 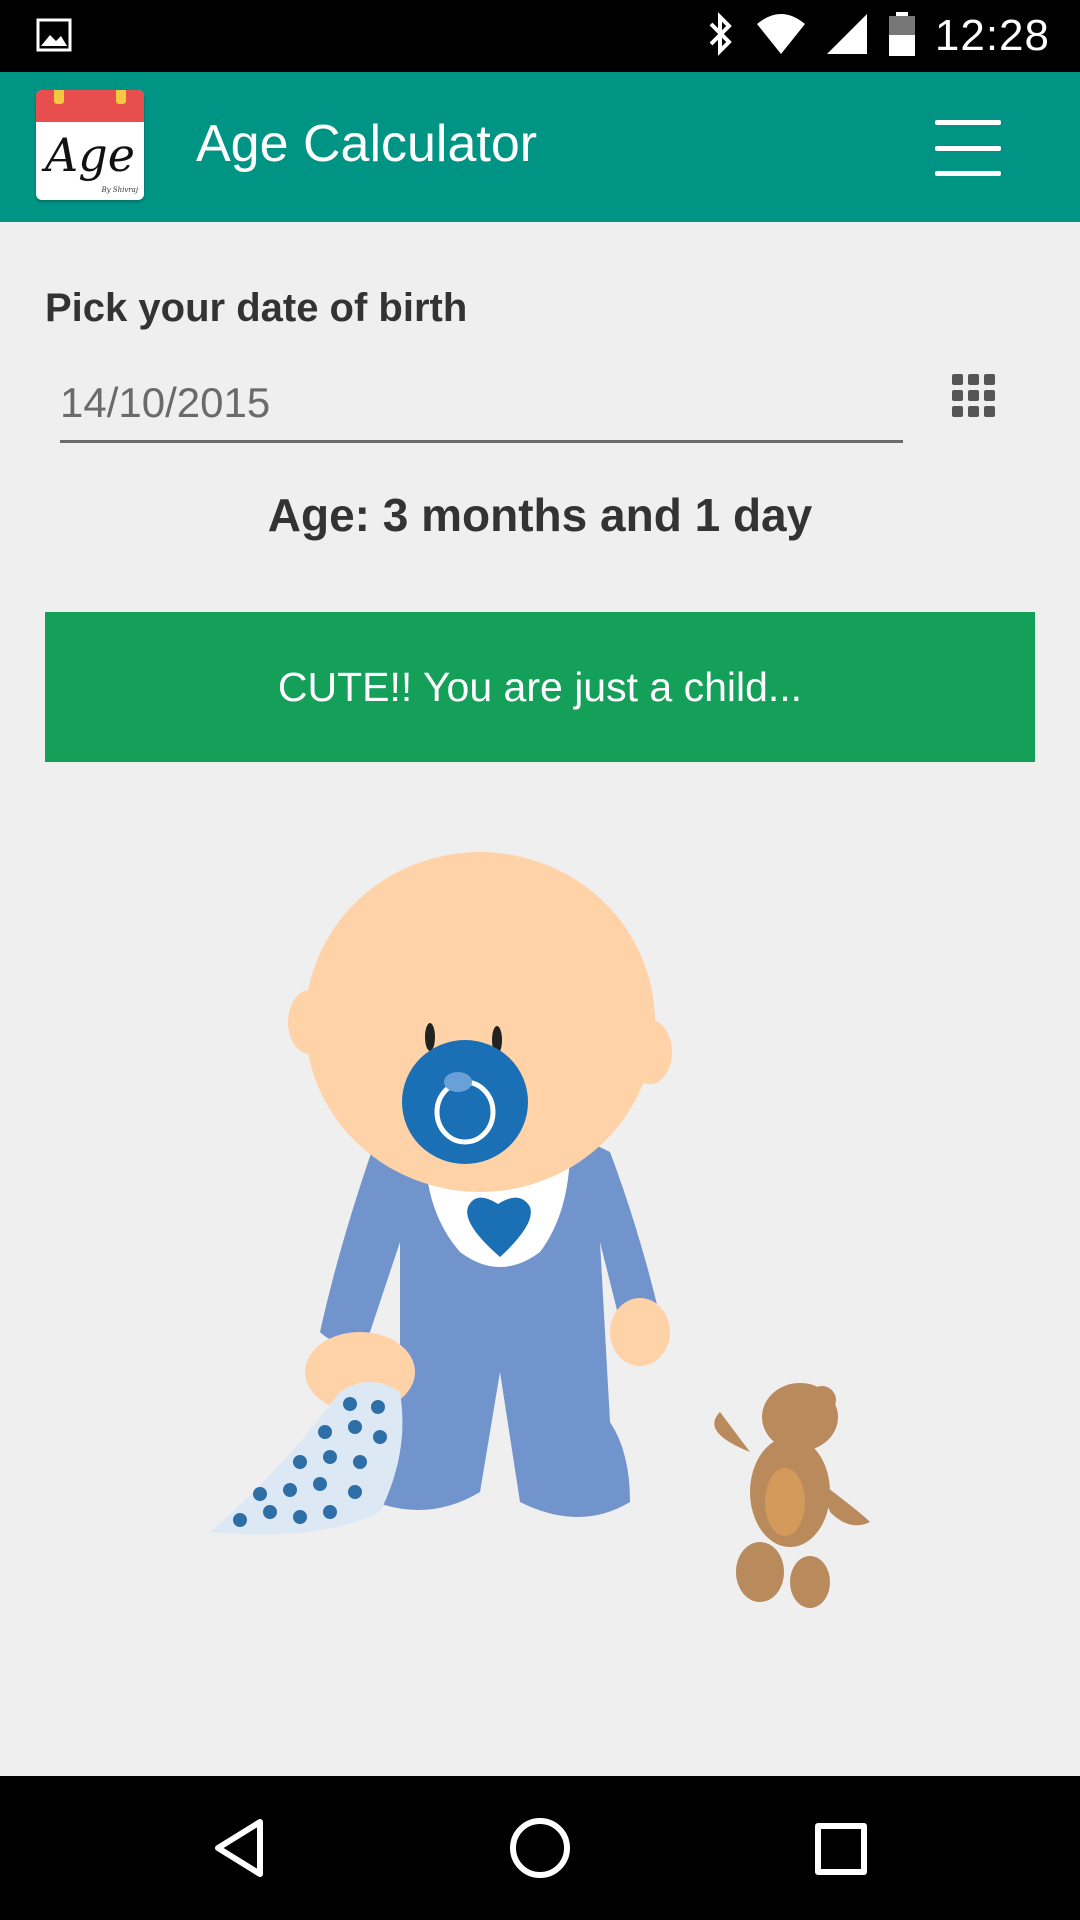 I want to click on logo-subtext: By Shivraj, so click(x=119, y=190).